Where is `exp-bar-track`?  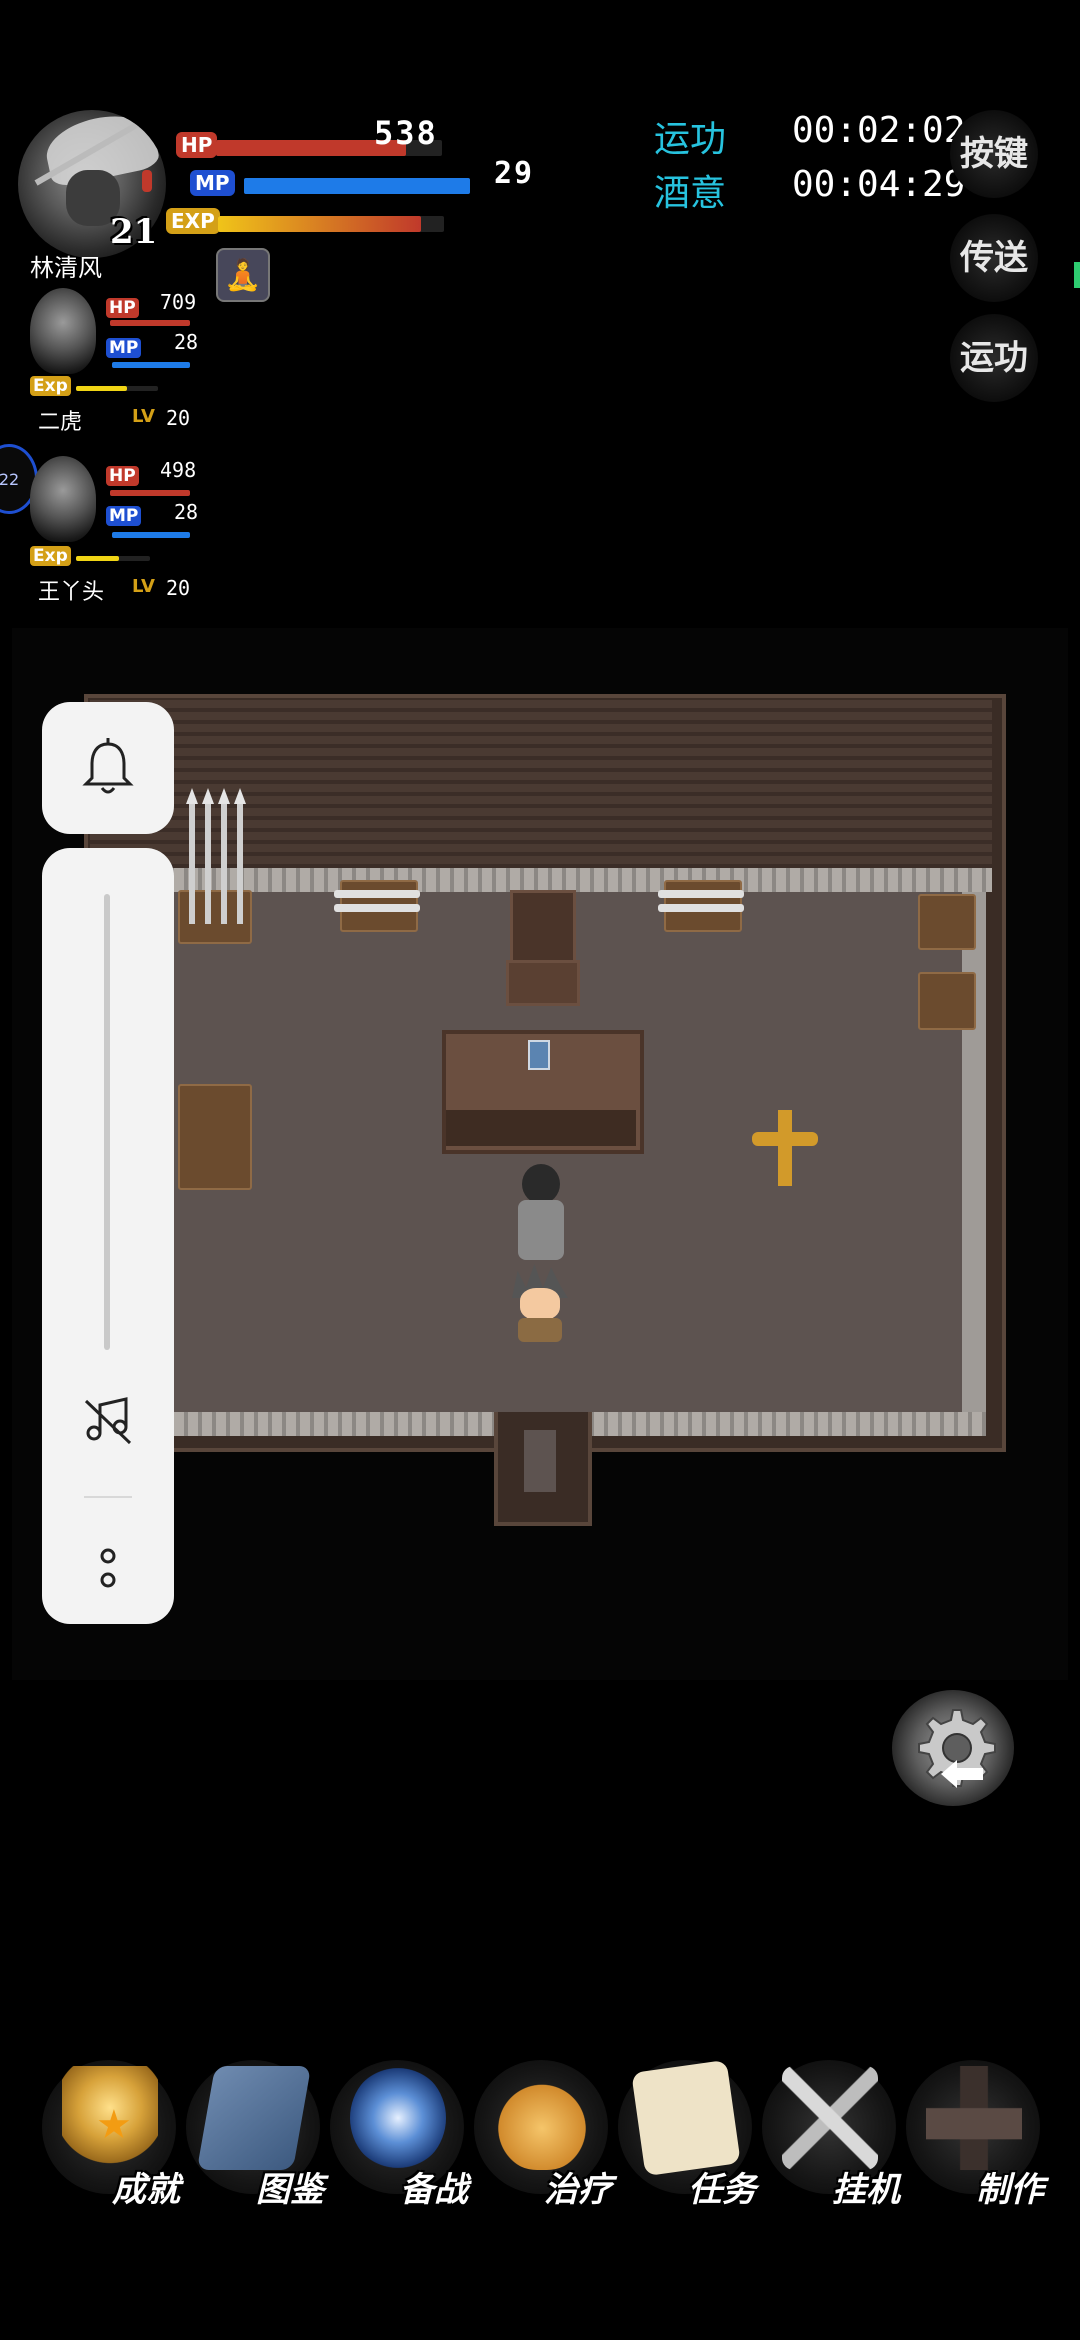
exp-bar-track is located at coordinates (331, 224).